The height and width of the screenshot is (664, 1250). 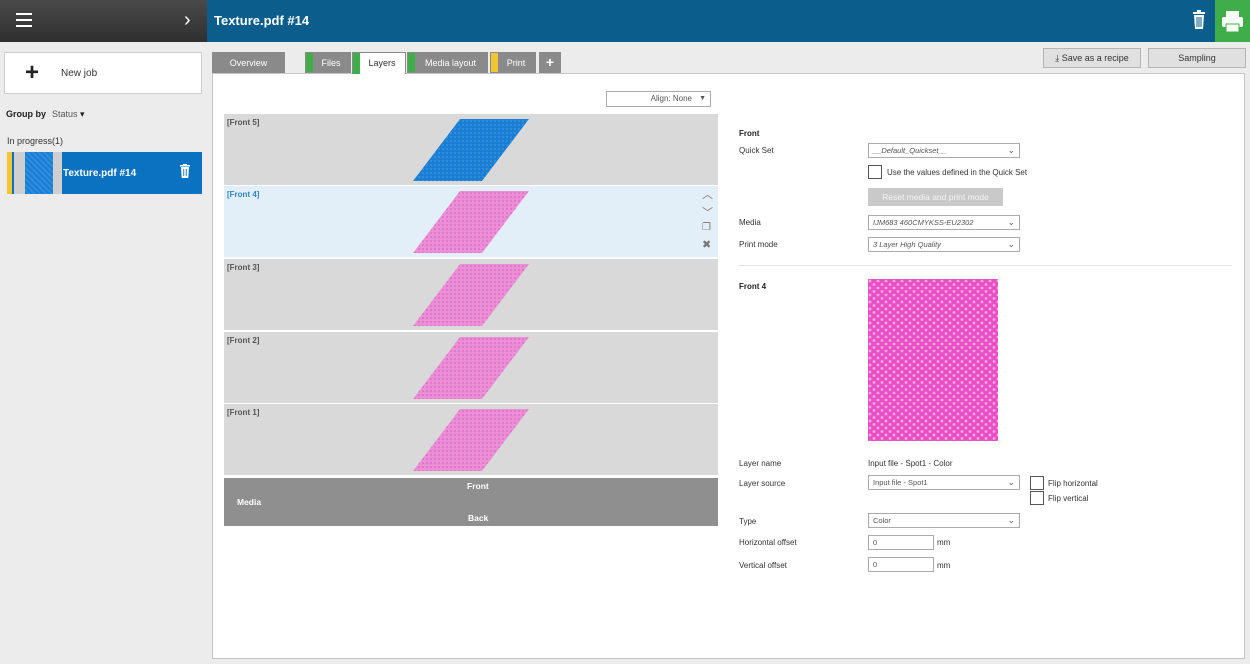 I want to click on vertical-offset-unit: mm, so click(x=944, y=565).